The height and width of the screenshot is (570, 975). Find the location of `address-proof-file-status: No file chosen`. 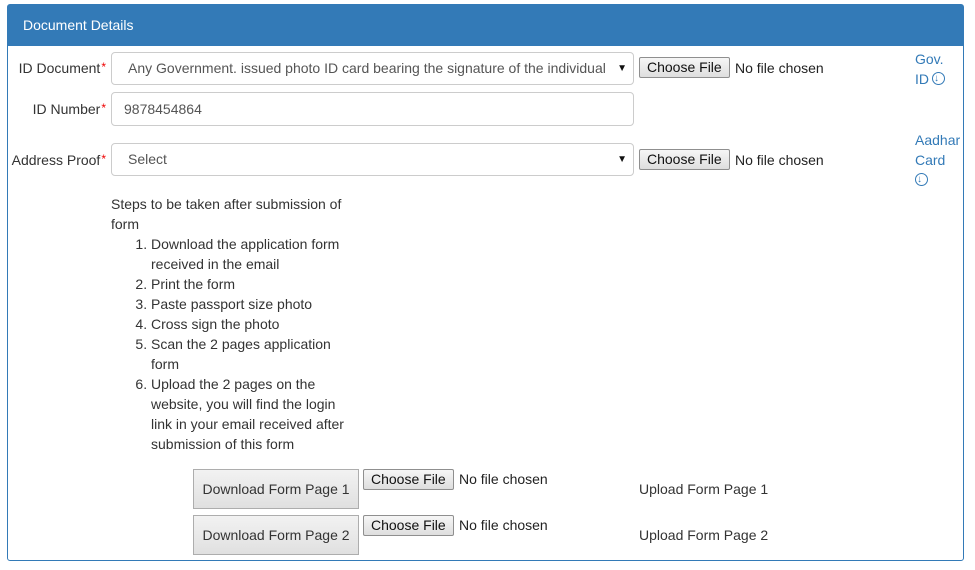

address-proof-file-status: No file chosen is located at coordinates (779, 160).